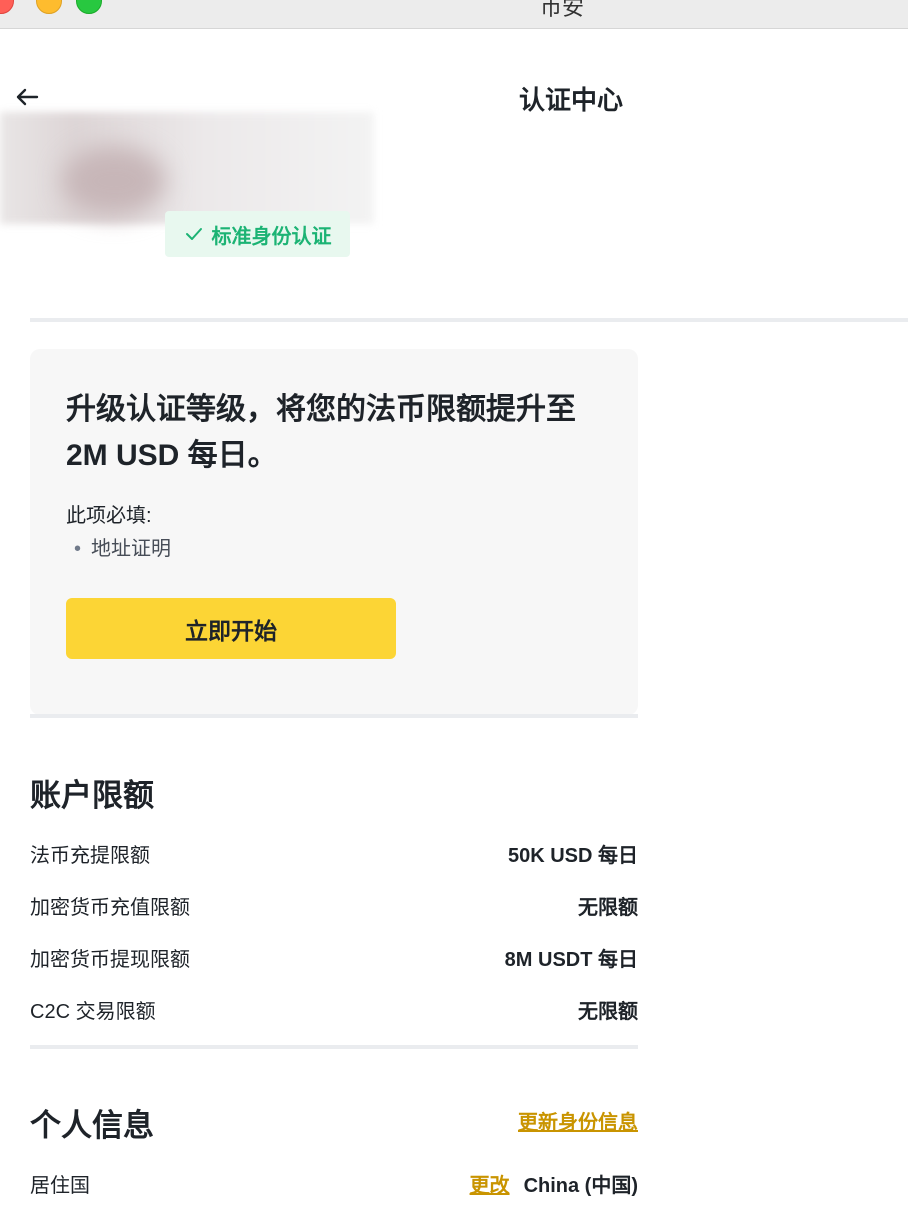  What do you see at coordinates (321, 432) in the screenshot?
I see `upgrade-card-title: 升级认证等级，将您的法币限额提升至 2M USD 每日。` at bounding box center [321, 432].